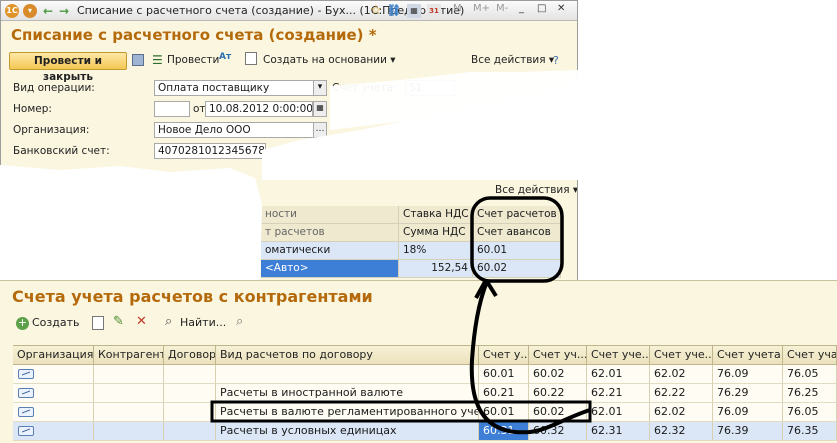 This screenshot has height=443, width=837. I want to click on annotation-arrow, so click(530, 359).